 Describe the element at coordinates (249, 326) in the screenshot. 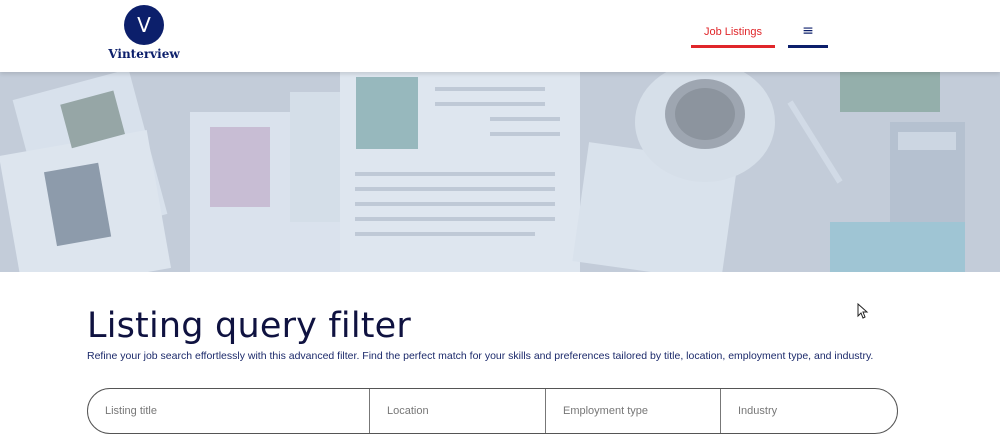

I see `page-title: Listing query filter` at that location.